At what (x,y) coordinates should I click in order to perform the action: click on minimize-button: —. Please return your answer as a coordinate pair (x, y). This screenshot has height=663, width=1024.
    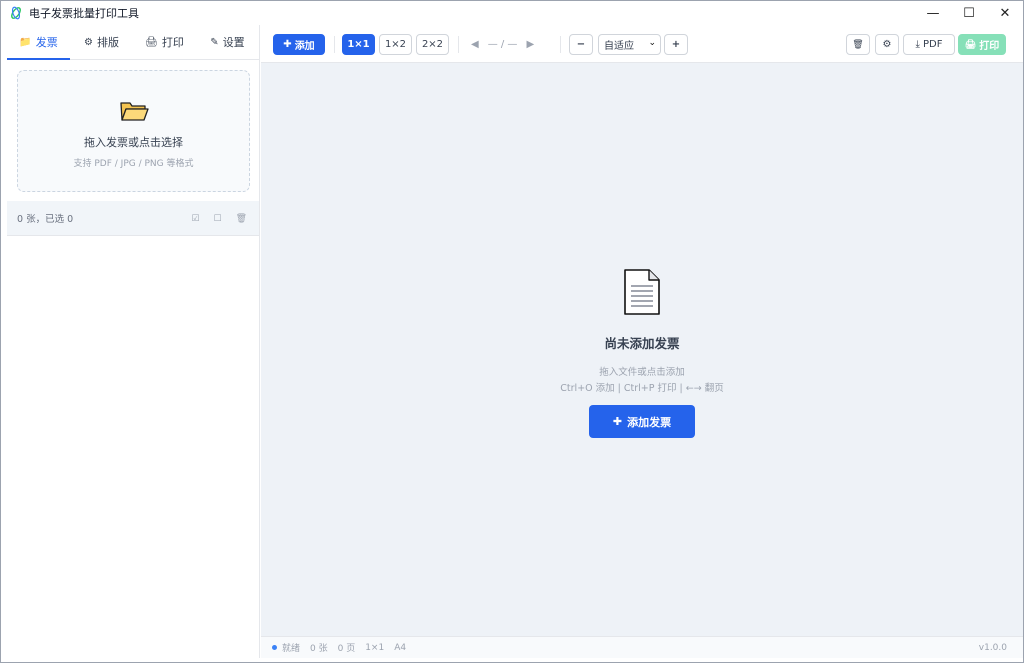
    Looking at the image, I should click on (933, 13).